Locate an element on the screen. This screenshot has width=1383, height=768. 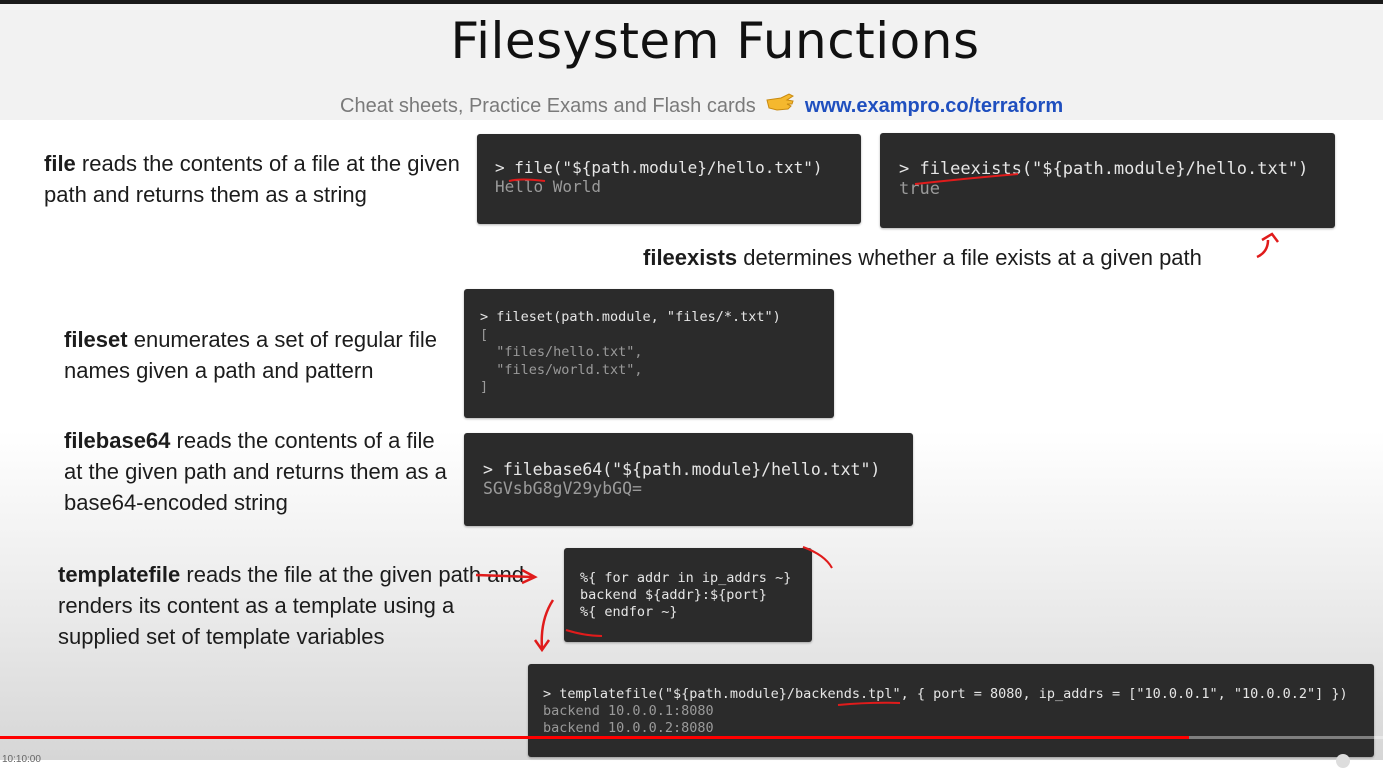
template-line: backend ${addr}:${port} is located at coordinates (673, 595).